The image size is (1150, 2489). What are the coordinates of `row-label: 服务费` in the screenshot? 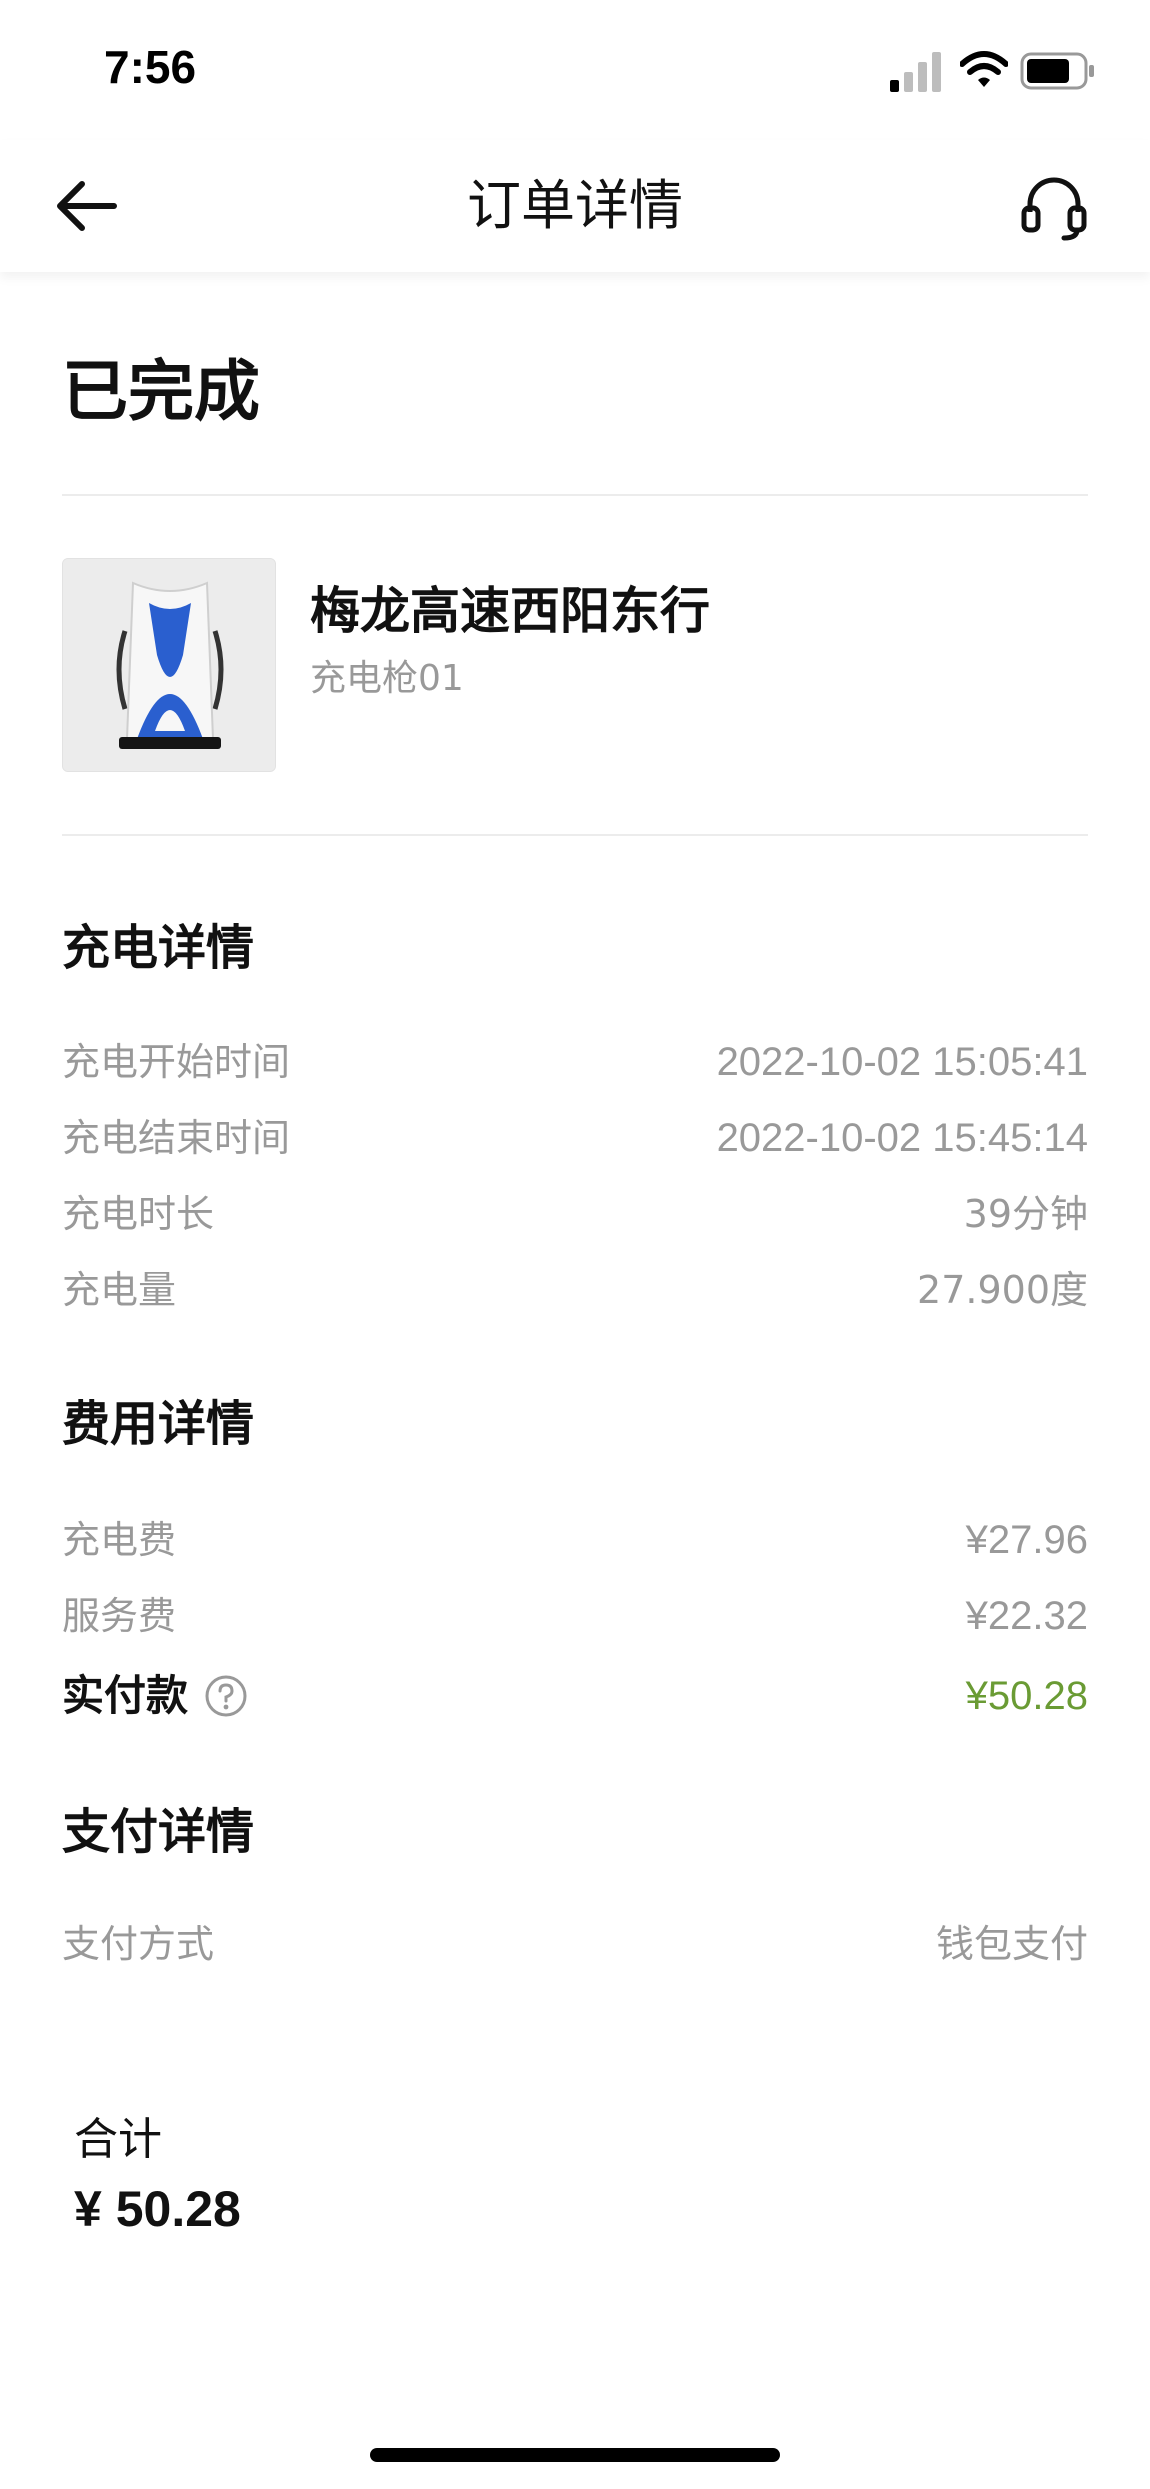 It's located at (119, 1616).